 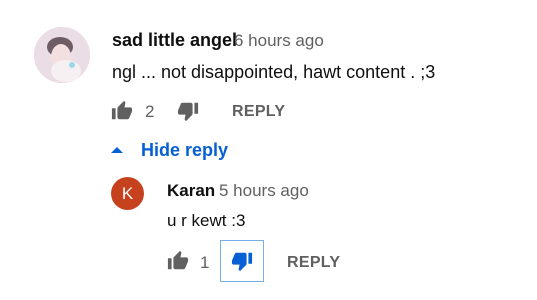 I want to click on reply-text: u r kewt :3, so click(x=206, y=220).